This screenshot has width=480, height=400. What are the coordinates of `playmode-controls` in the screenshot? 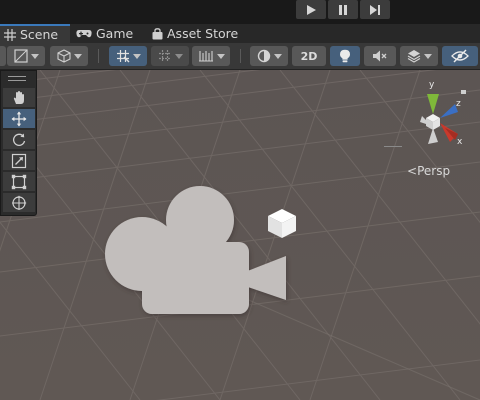 It's located at (343, 9).